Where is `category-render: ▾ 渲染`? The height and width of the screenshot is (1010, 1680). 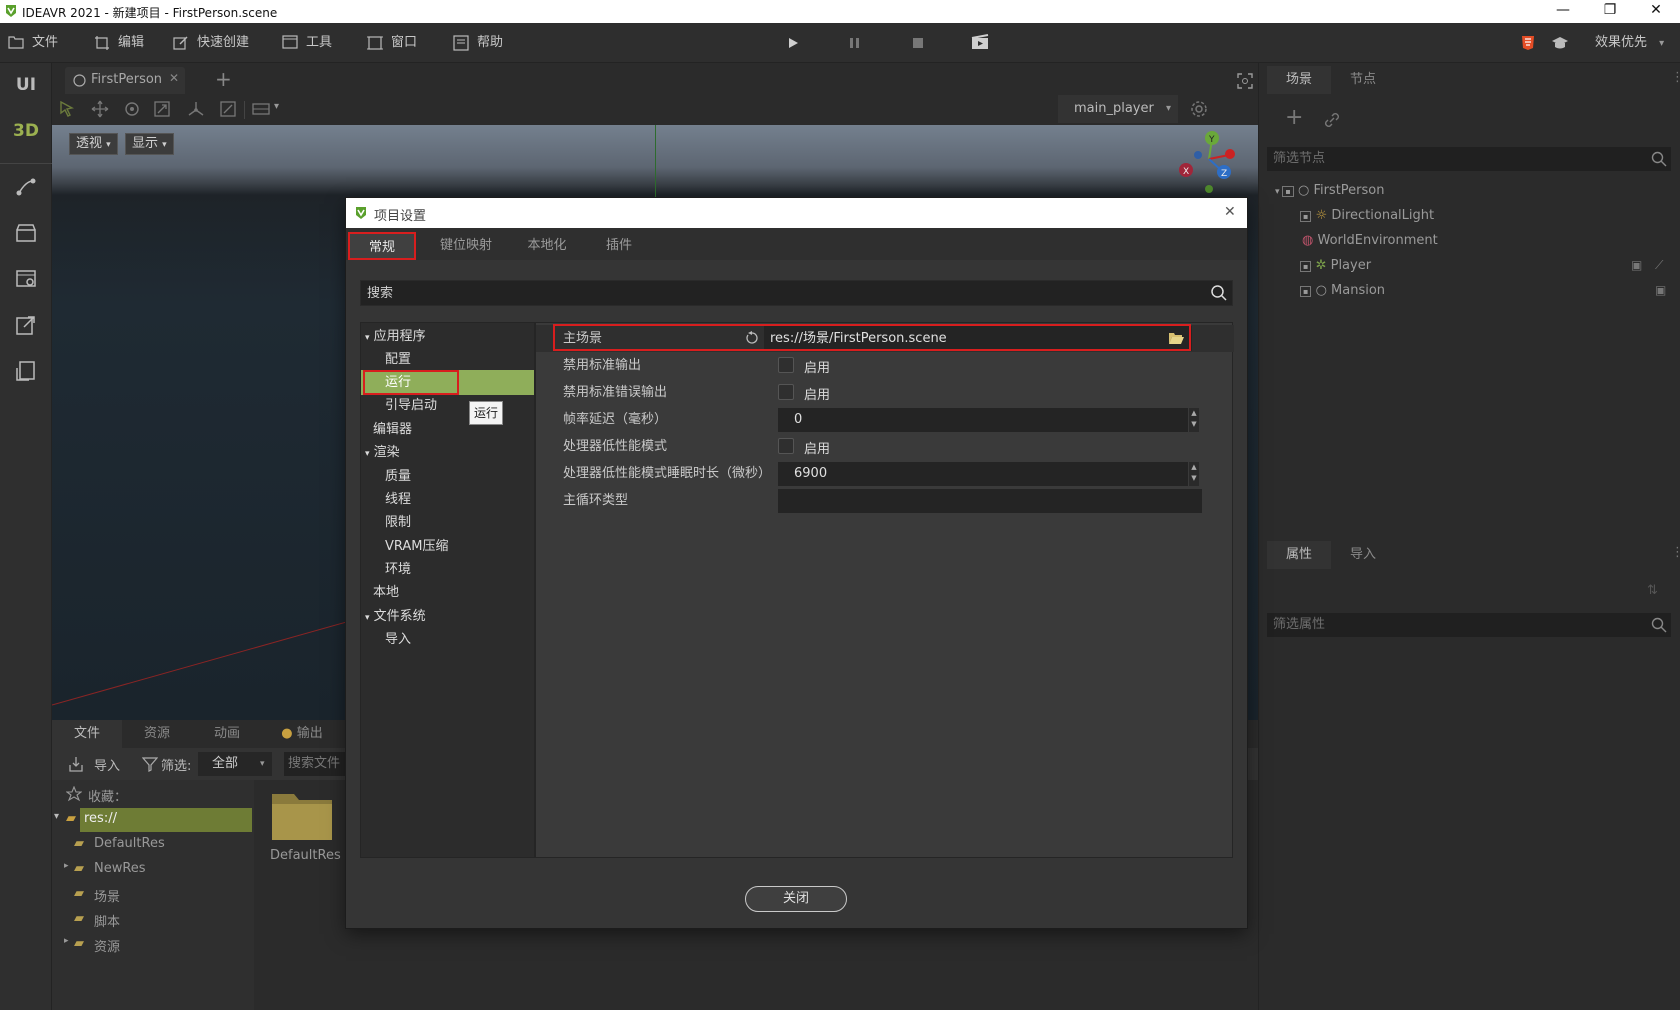 category-render: ▾ 渲染 is located at coordinates (382, 452).